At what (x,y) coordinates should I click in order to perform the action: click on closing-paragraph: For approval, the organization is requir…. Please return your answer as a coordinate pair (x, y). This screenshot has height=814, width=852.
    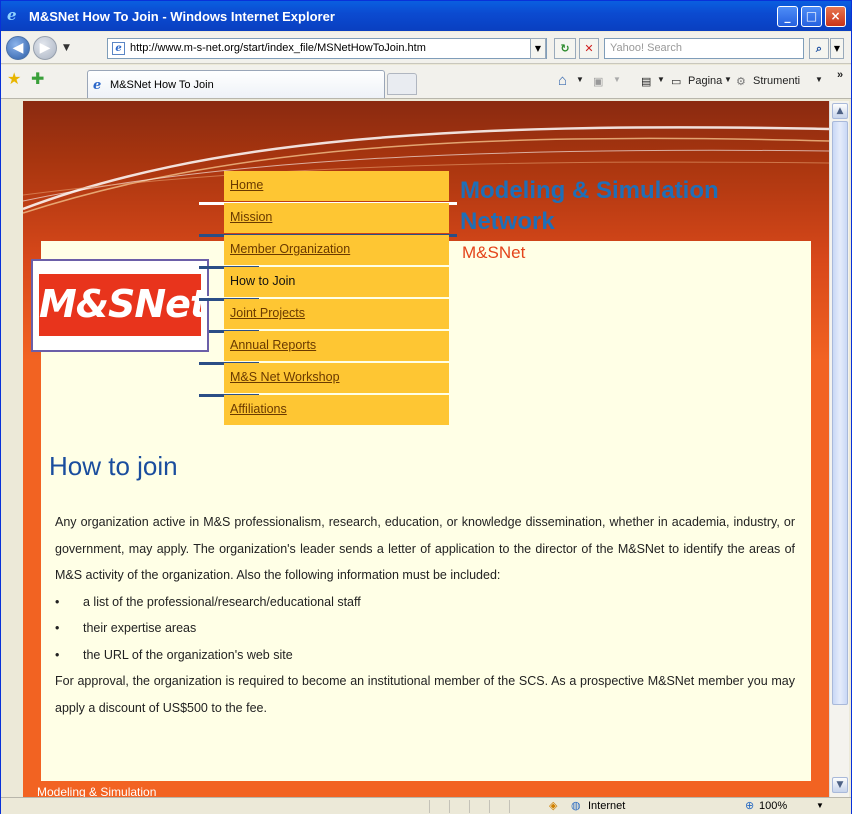
    Looking at the image, I should click on (425, 694).